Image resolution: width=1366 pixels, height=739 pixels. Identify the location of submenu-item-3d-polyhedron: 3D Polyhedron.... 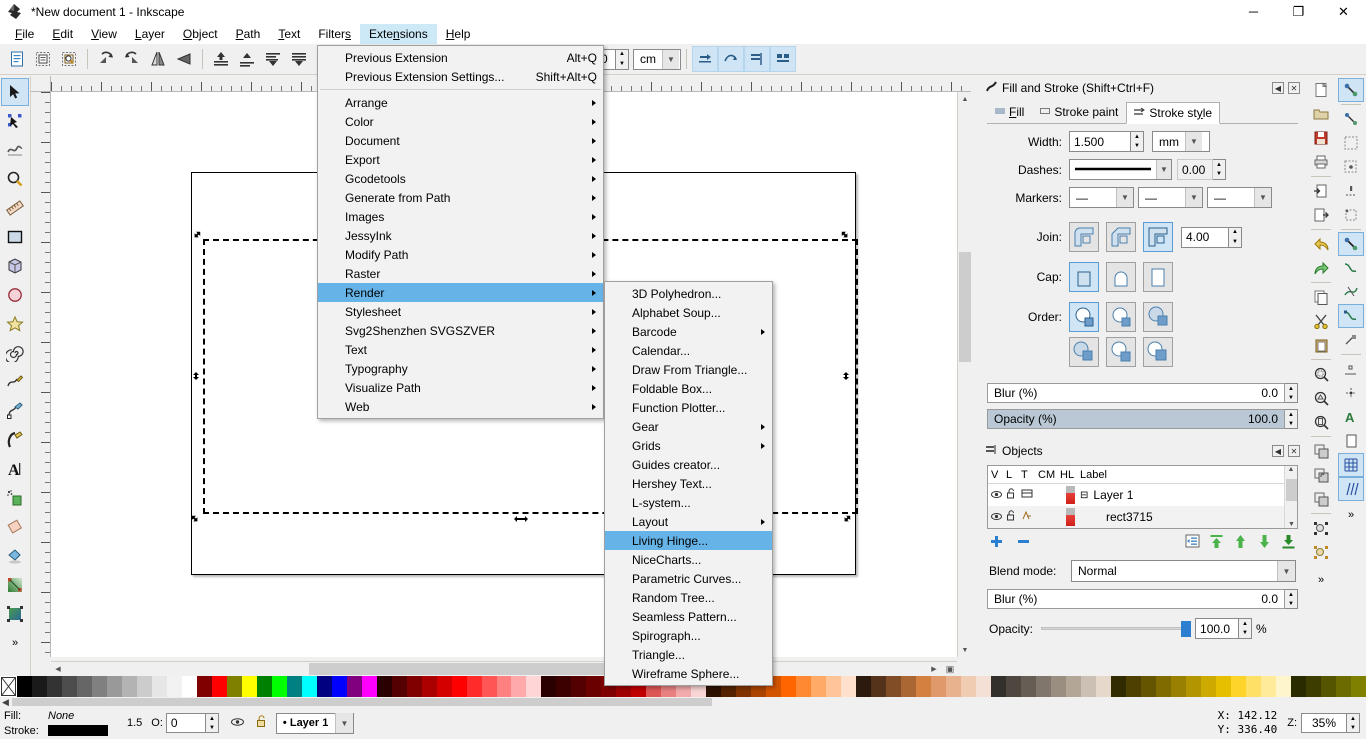
(688, 293).